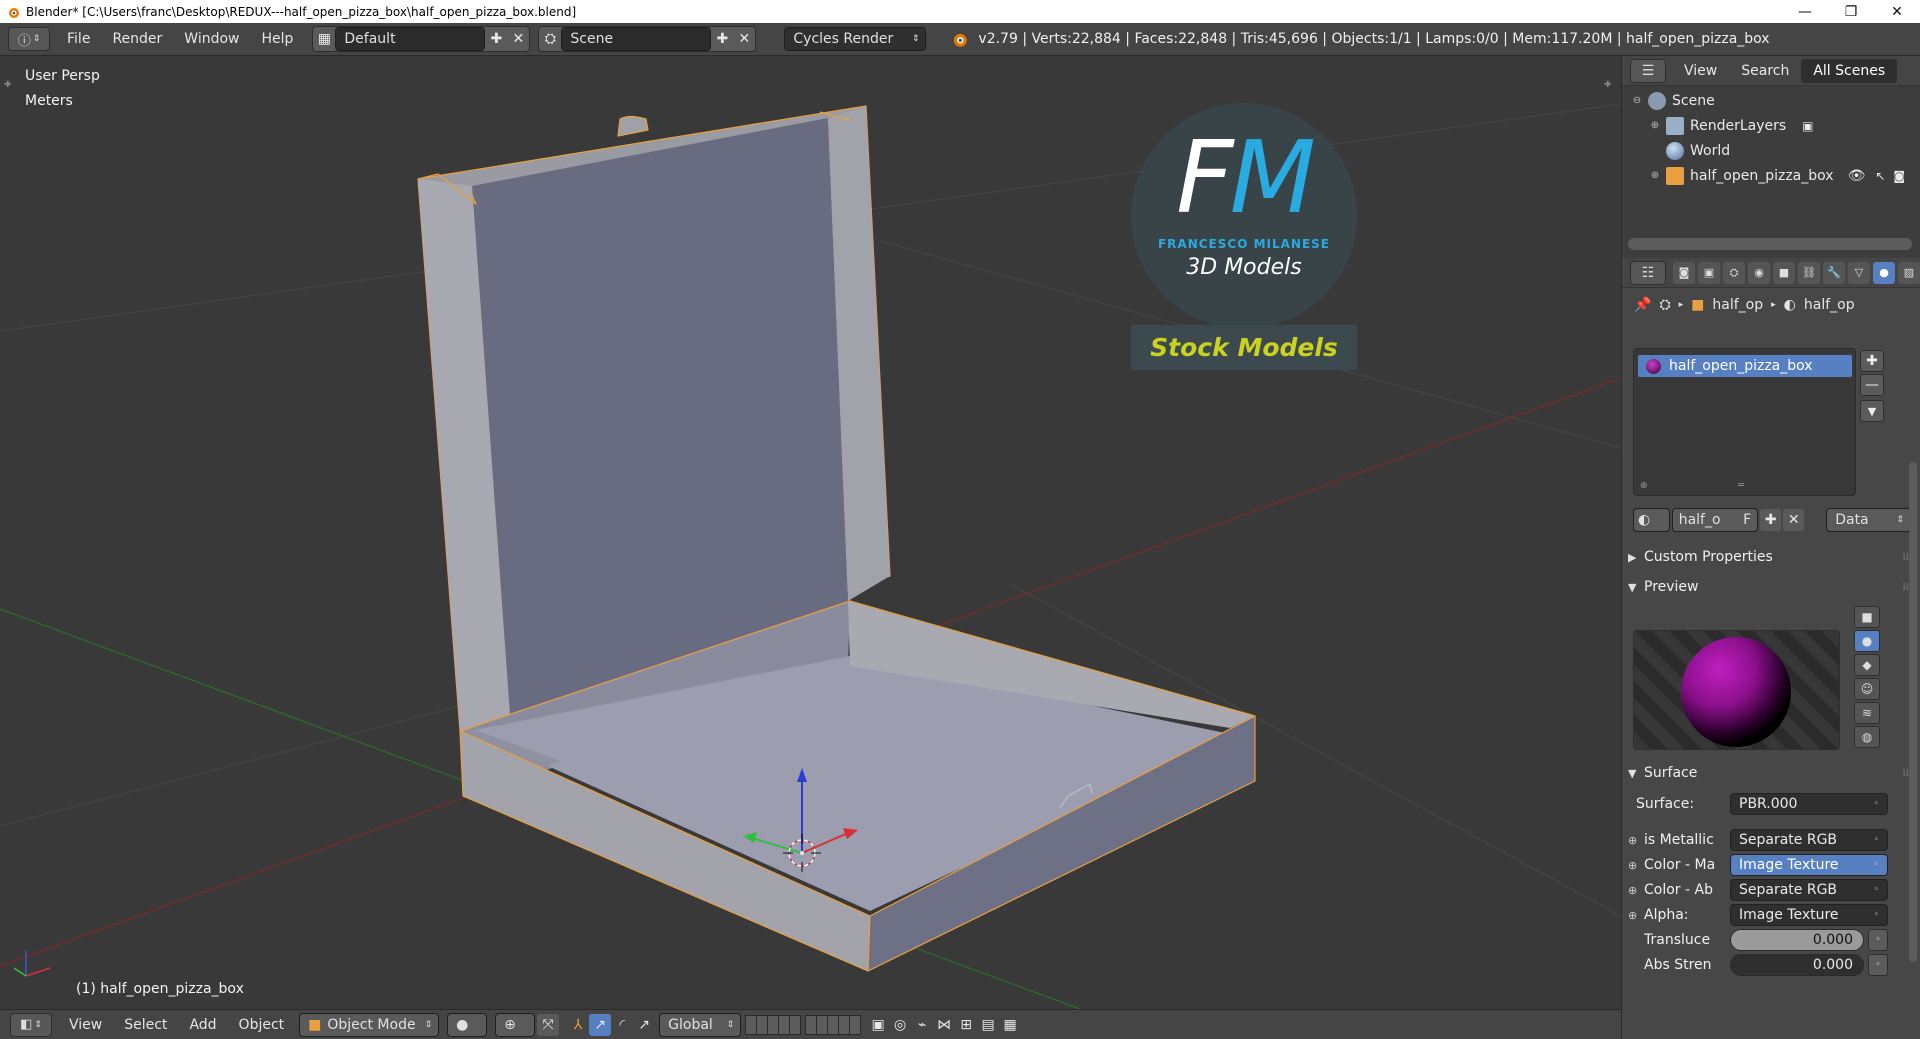  What do you see at coordinates (1648, 272) in the screenshot?
I see `editor-type-properties-button: ☷` at bounding box center [1648, 272].